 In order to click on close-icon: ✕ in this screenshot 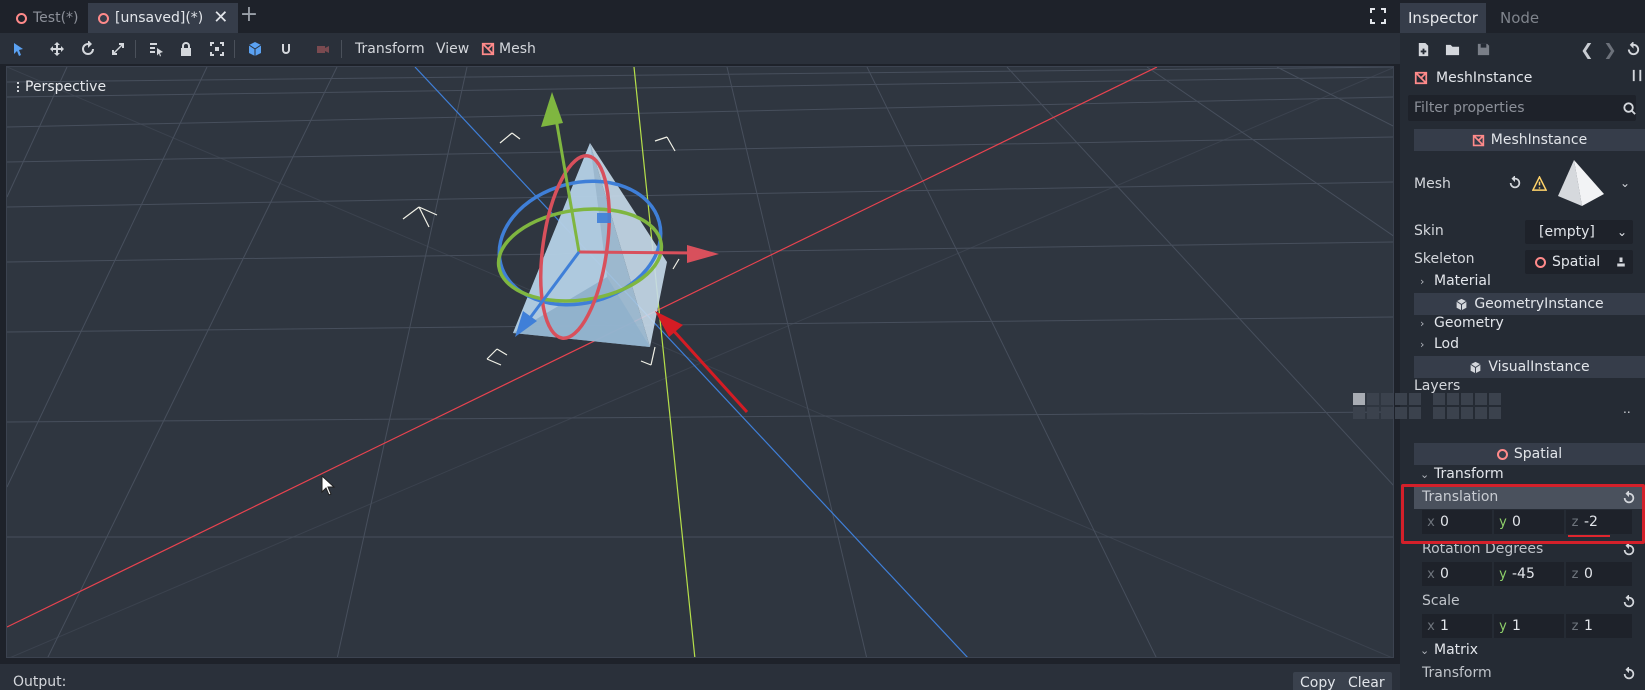, I will do `click(220, 18)`.